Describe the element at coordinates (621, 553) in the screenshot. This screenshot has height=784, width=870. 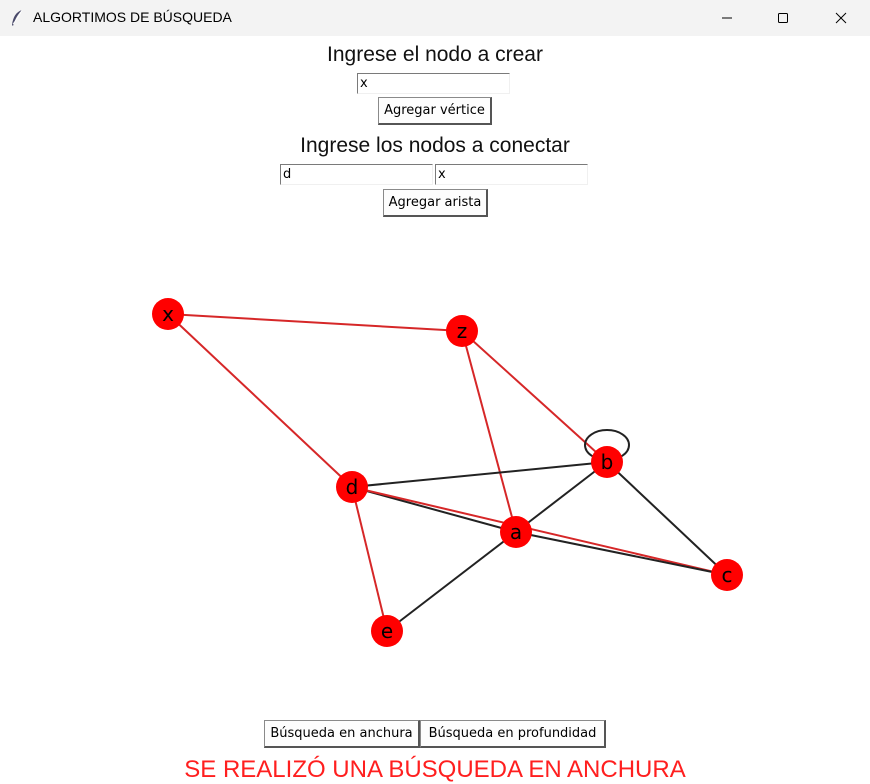
I see `edge-a-c` at that location.